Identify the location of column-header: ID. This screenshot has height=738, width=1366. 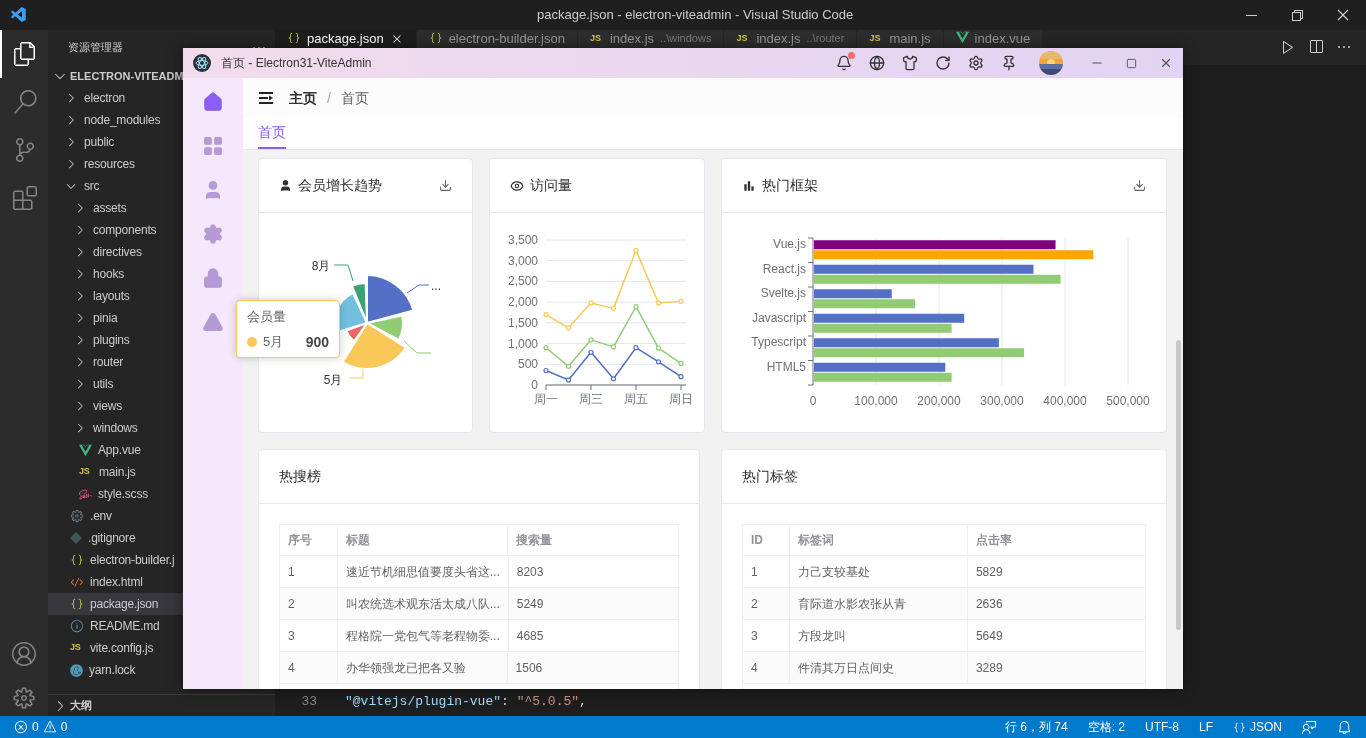
(766, 540).